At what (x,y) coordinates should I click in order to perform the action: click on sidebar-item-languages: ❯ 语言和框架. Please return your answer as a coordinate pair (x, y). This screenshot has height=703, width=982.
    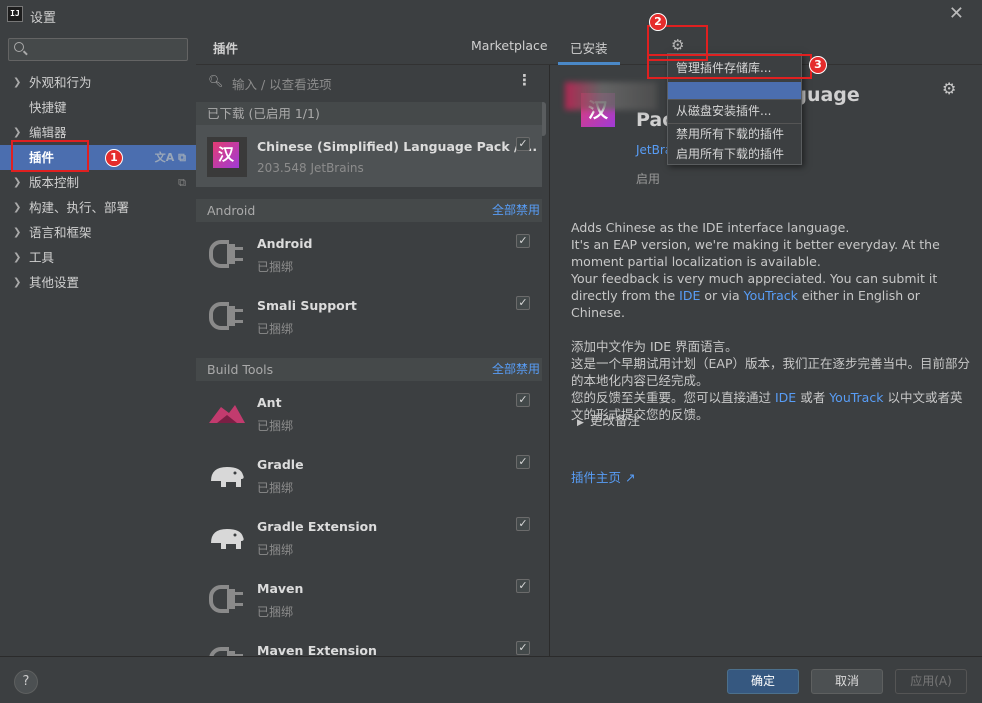
    Looking at the image, I should click on (98, 232).